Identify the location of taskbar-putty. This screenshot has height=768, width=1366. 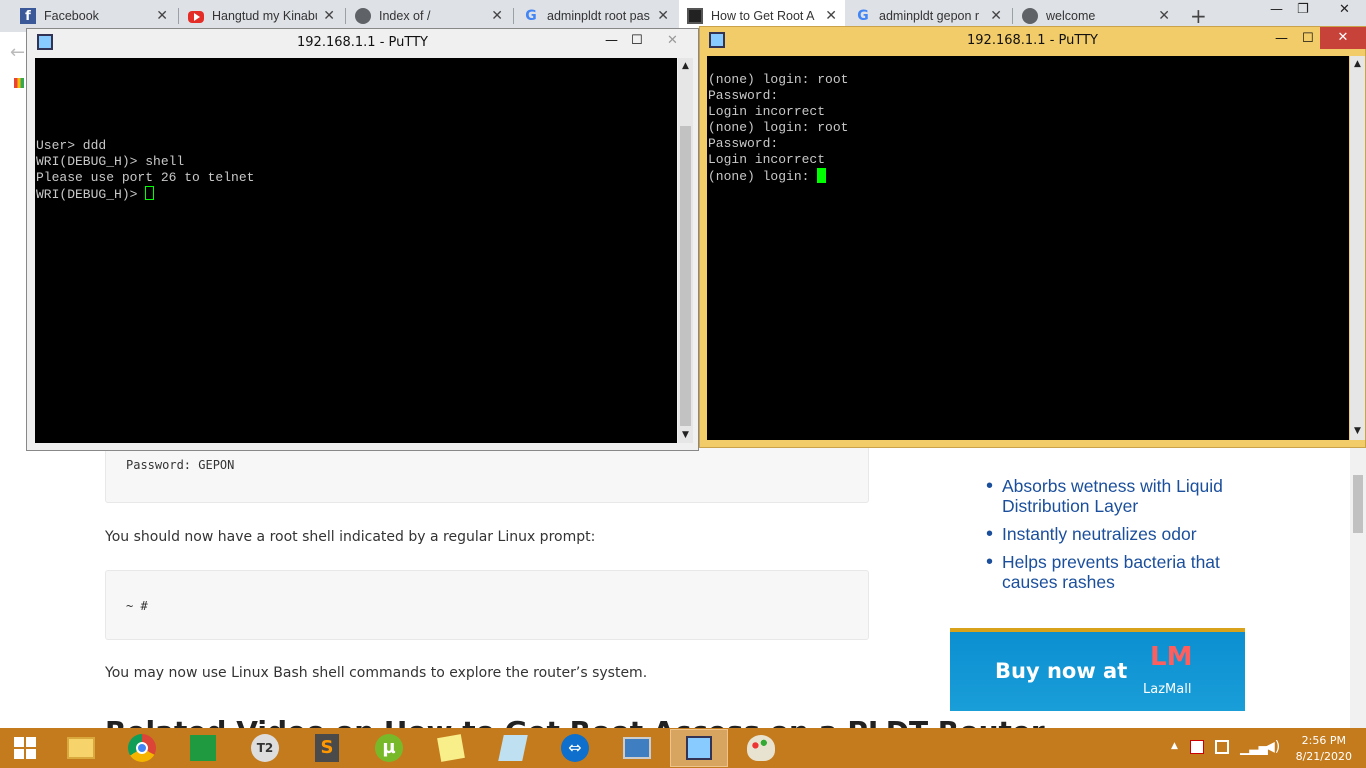
(699, 748).